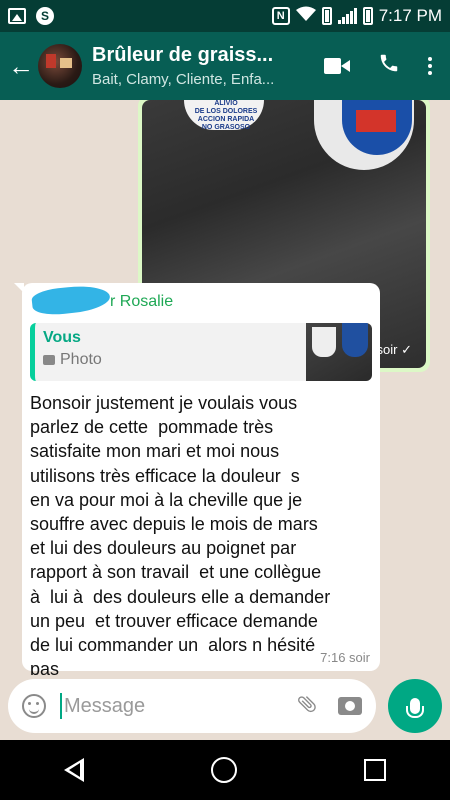 This screenshot has width=450, height=800. What do you see at coordinates (21, 66) in the screenshot?
I see `back-arrow-icon: ←` at bounding box center [21, 66].